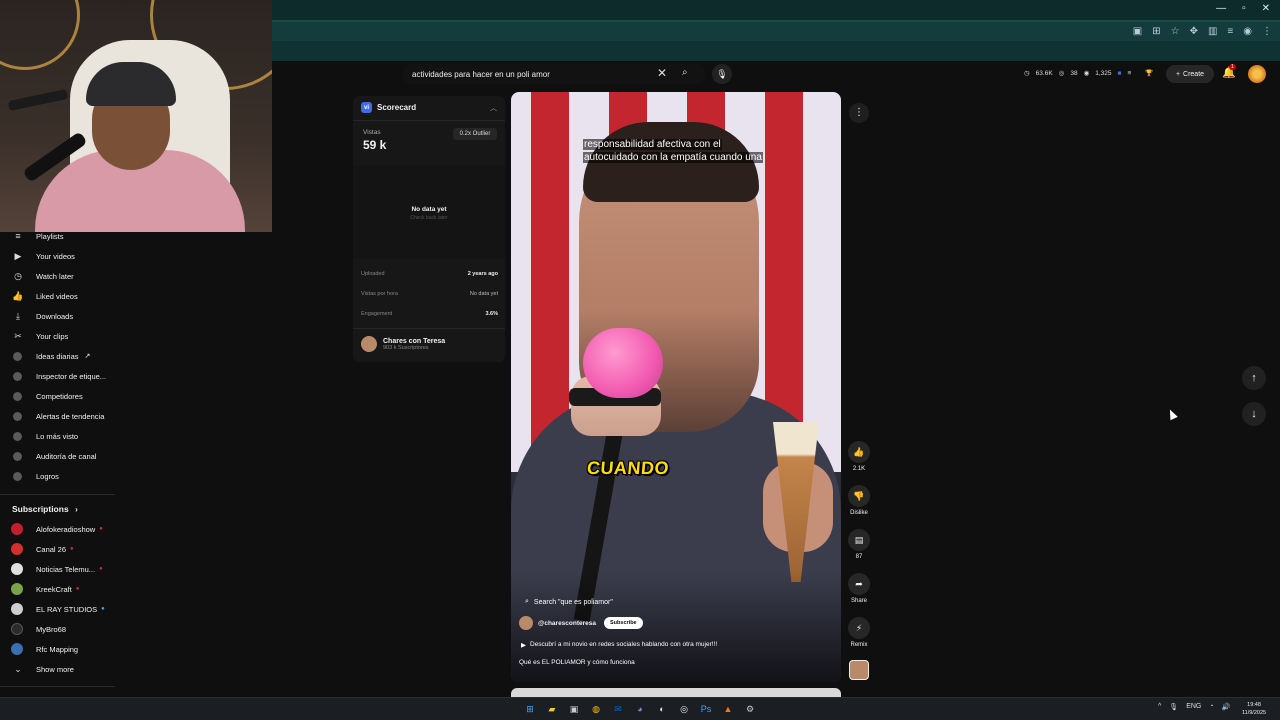  Describe the element at coordinates (57, 296) in the screenshot. I see `sidebar-item-liked-videos: 👍 Liked videos` at that location.